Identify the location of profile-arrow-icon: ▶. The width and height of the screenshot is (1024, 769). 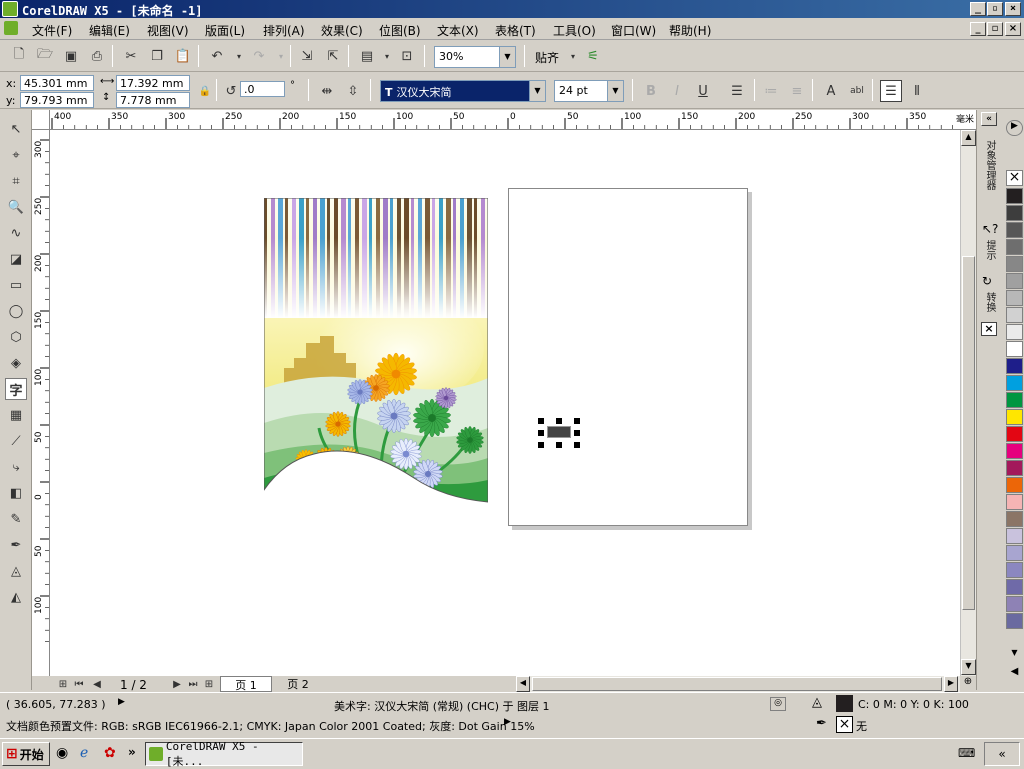
(507, 722).